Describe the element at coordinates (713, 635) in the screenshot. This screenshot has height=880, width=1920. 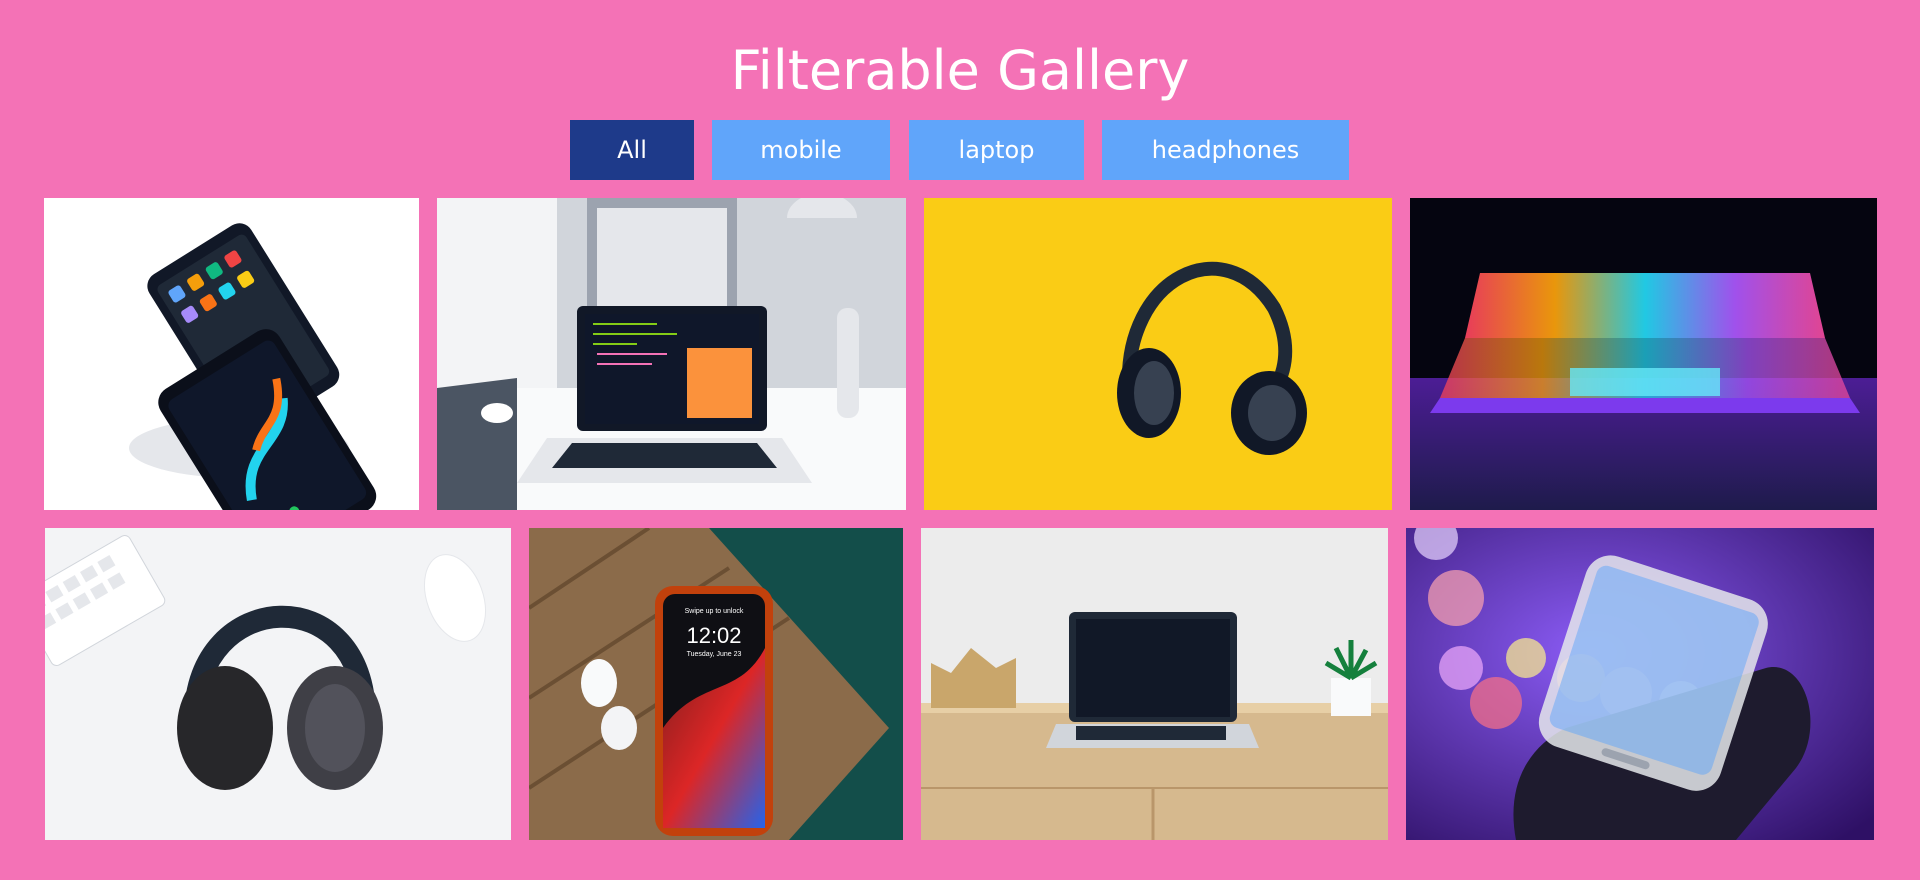
I see `phone-clock: 12:02` at that location.